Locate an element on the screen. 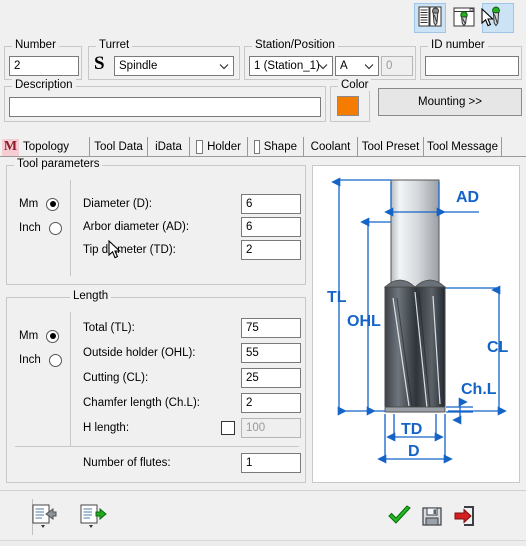 Image resolution: width=526 pixels, height=546 pixels. color-swatch-button is located at coordinates (348, 106).